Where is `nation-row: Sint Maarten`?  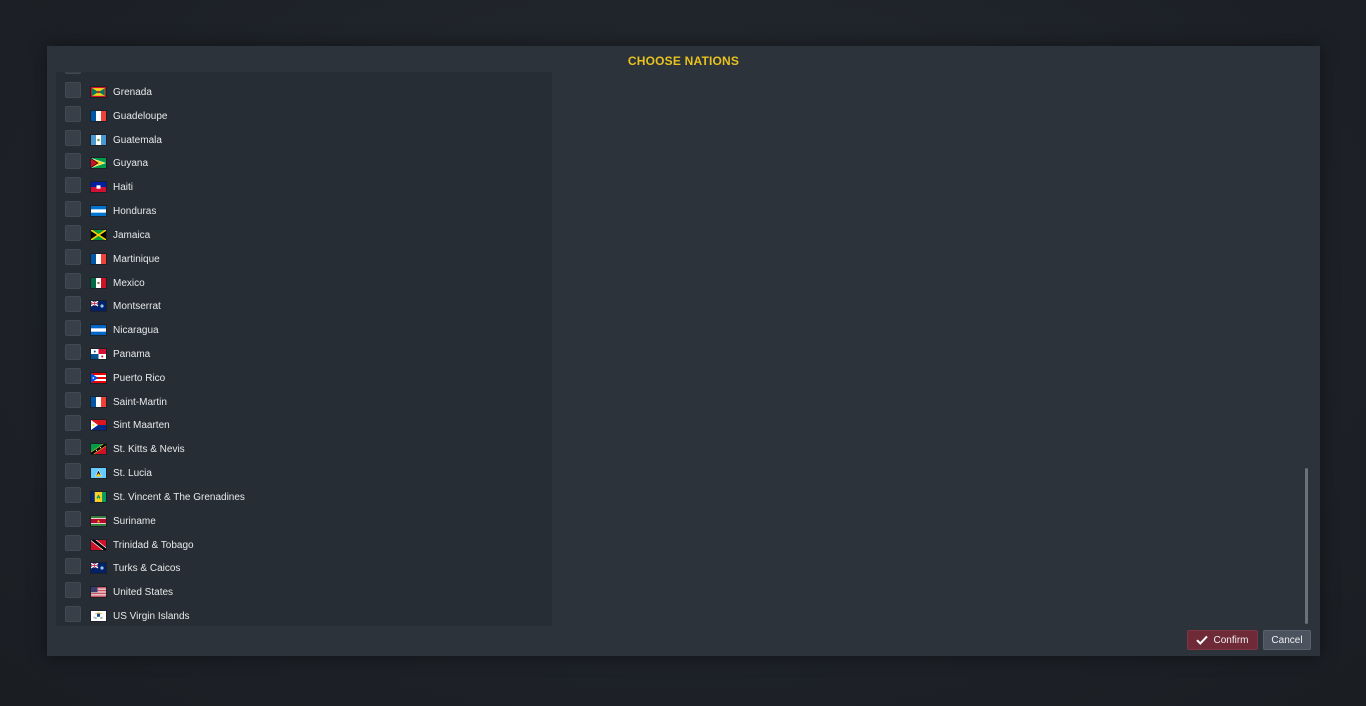
nation-row: Sint Maarten is located at coordinates (304, 427).